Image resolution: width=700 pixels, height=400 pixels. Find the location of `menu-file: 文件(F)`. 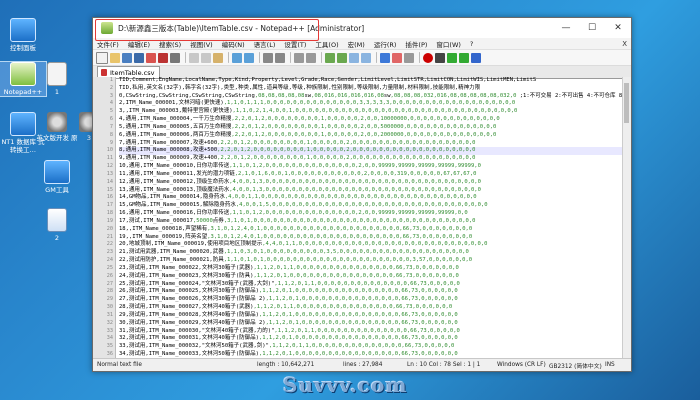

menu-file: 文件(F) is located at coordinates (108, 44).